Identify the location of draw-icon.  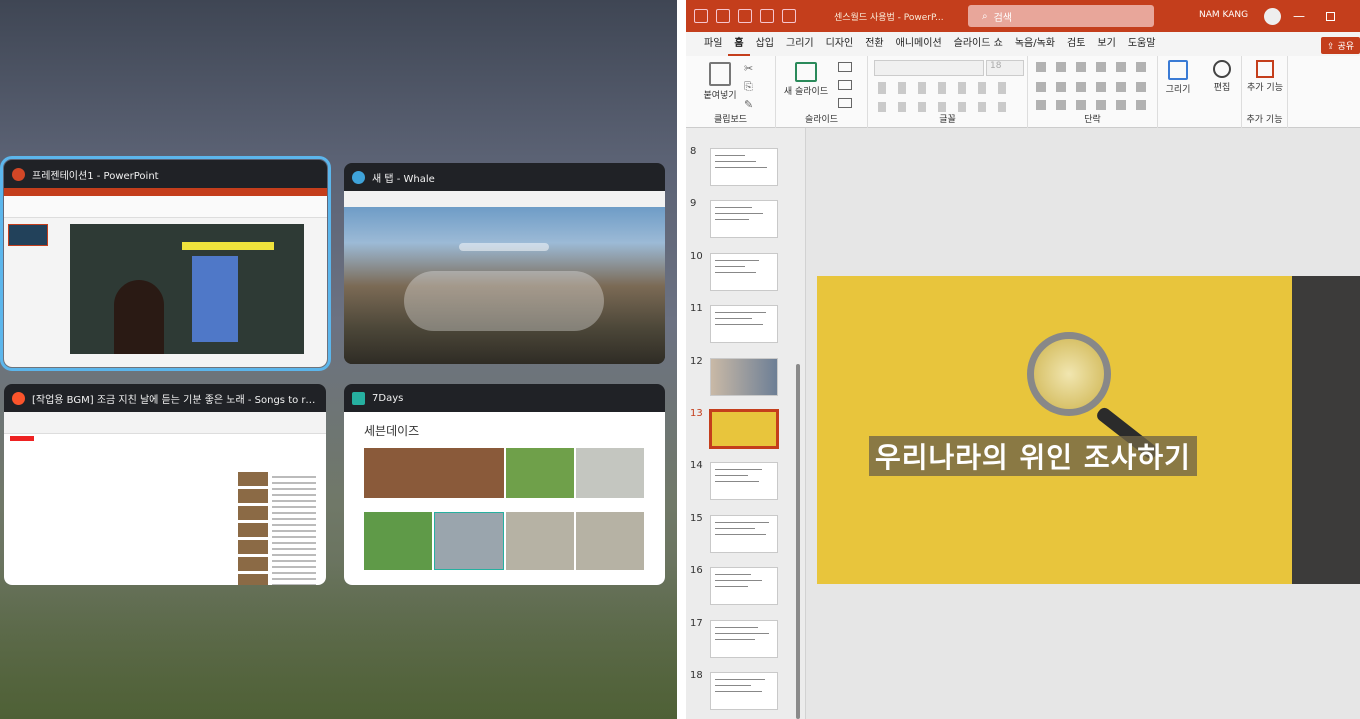
(1178, 70).